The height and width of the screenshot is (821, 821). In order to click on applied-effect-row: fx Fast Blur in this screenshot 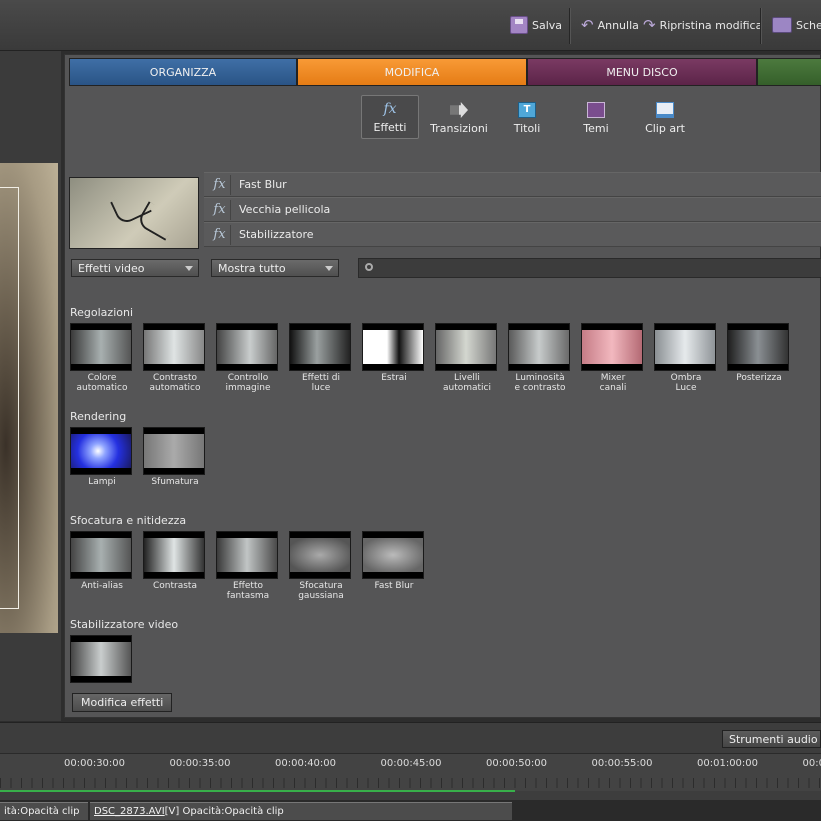, I will do `click(512, 184)`.